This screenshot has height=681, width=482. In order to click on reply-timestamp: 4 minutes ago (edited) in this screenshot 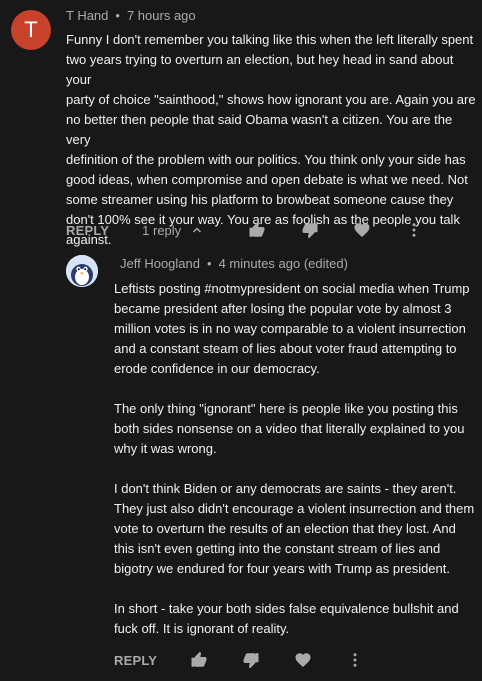, I will do `click(283, 263)`.